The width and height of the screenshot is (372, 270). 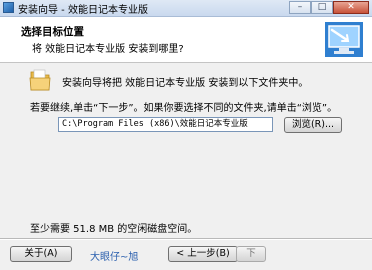 I want to click on installer-logo-icon, so click(x=344, y=39).